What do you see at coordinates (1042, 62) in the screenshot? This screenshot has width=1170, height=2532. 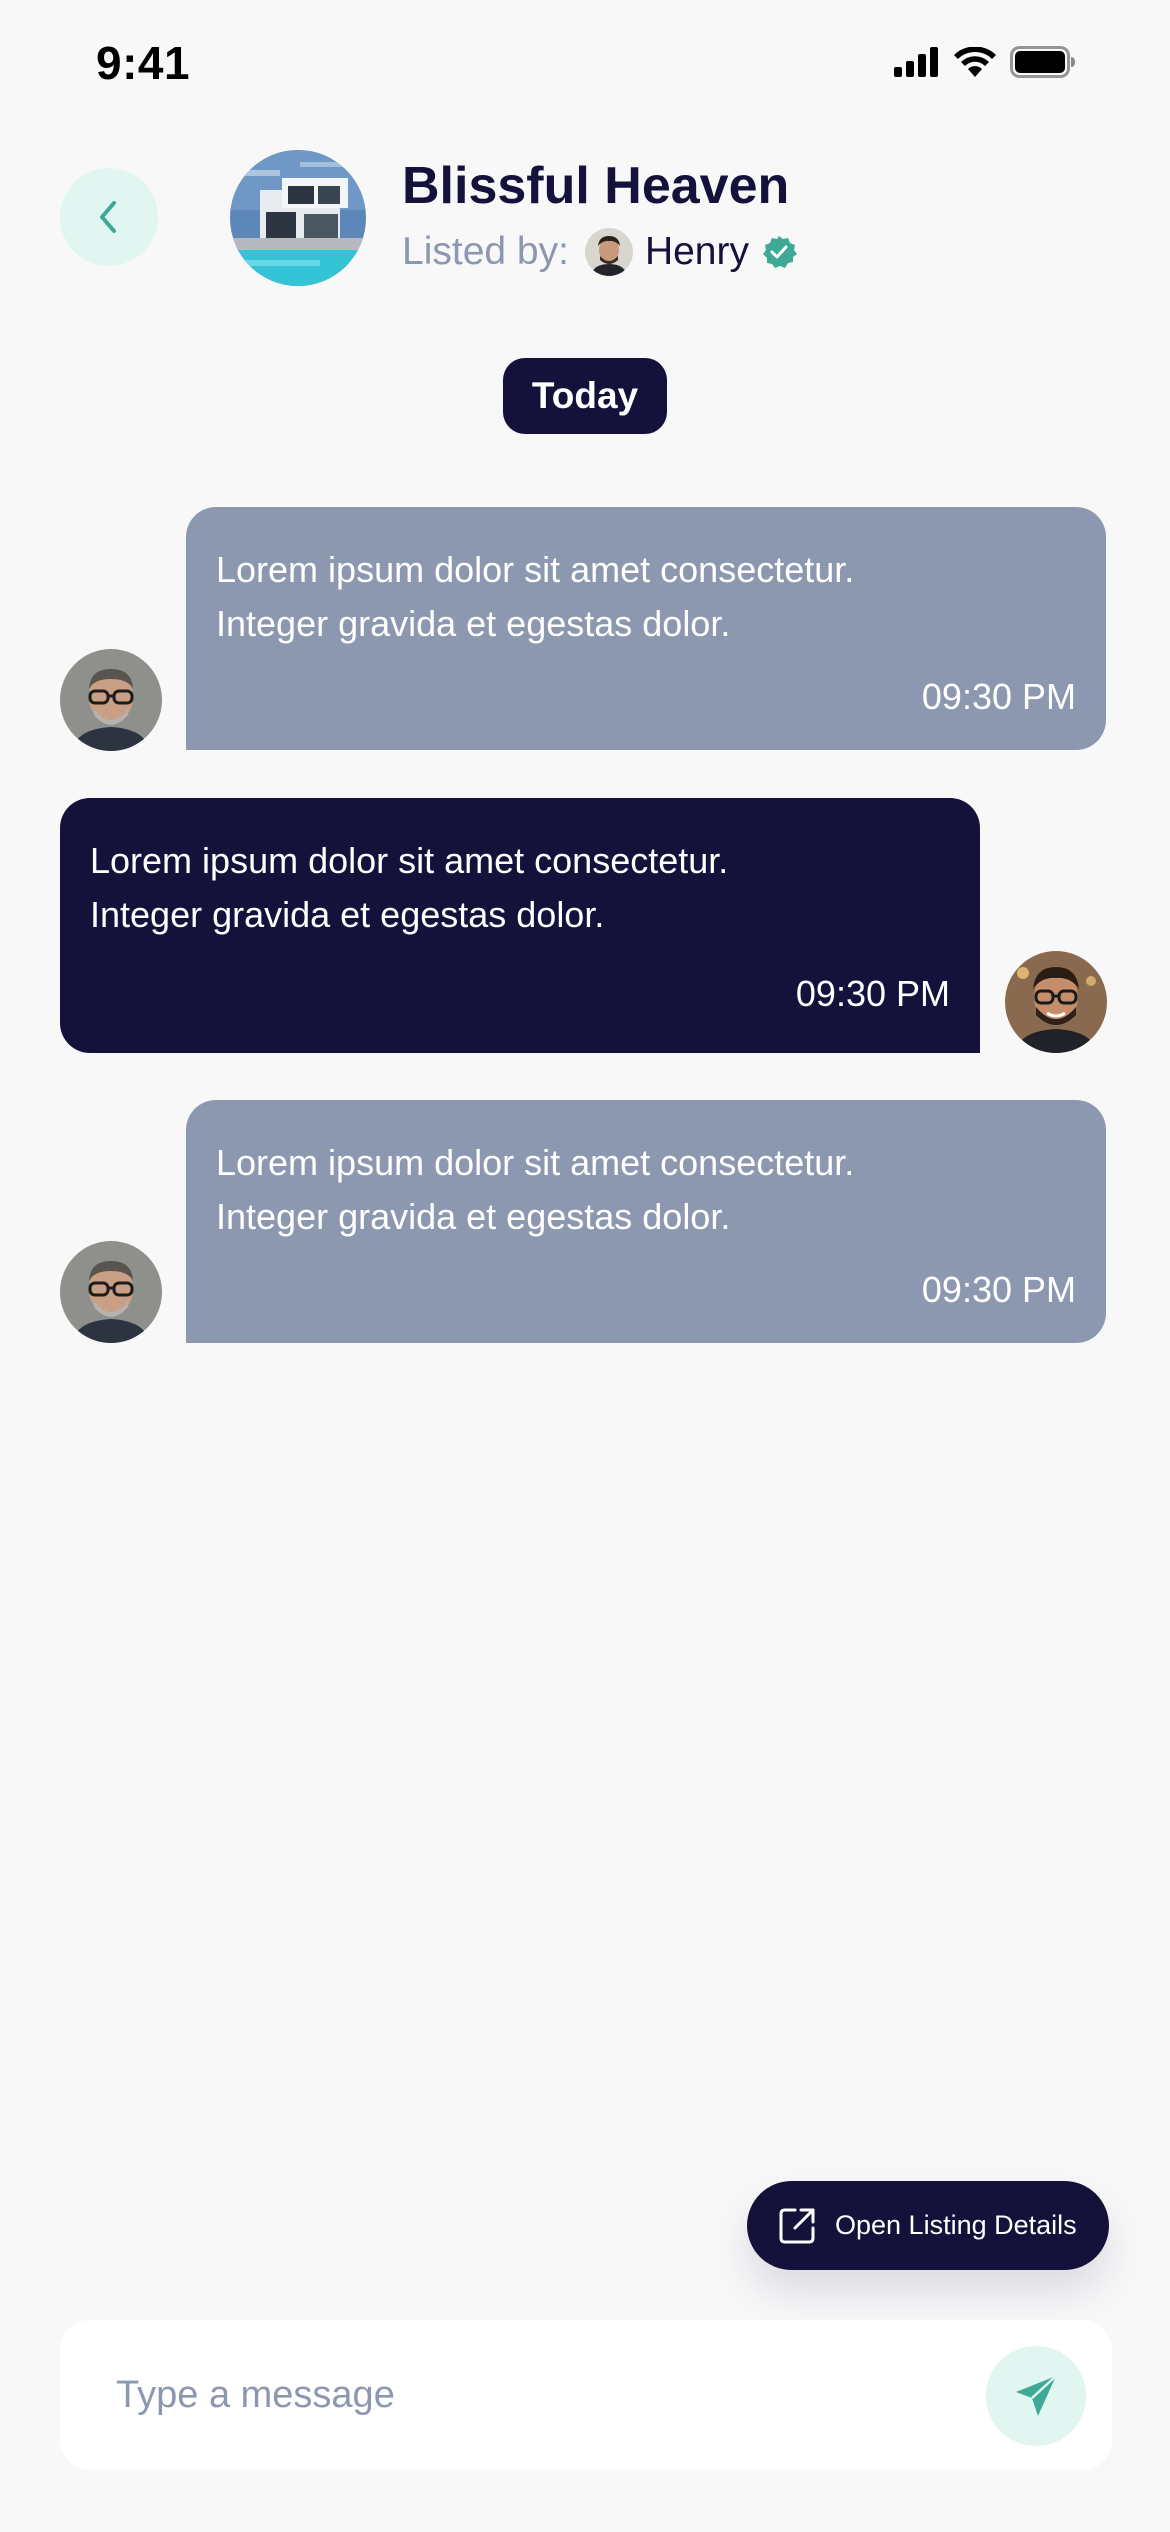 I see `battery-icon` at bounding box center [1042, 62].